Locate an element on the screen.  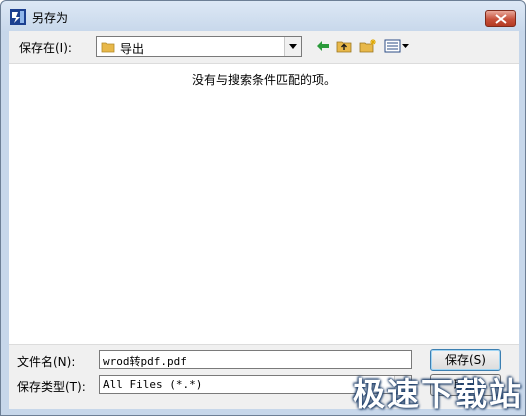
window-title: 另存为 is located at coordinates (50, 18).